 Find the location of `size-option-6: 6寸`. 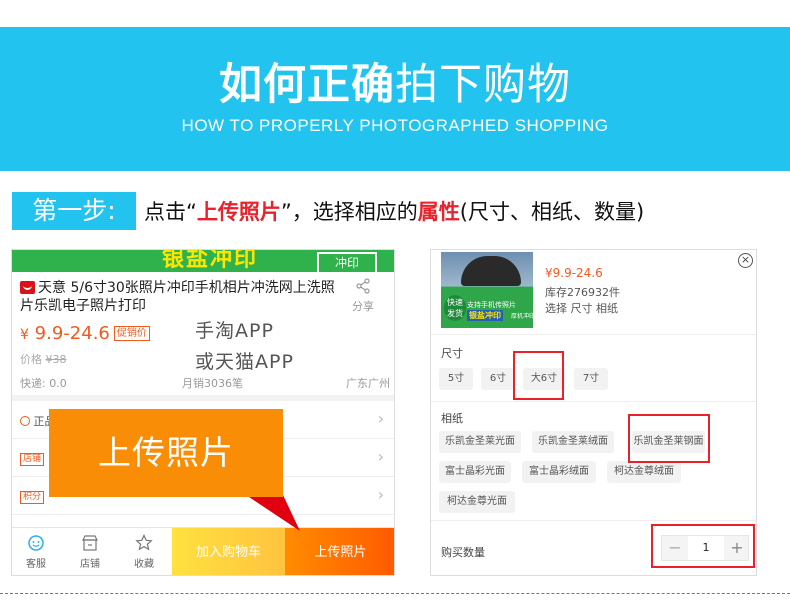

size-option-6: 6寸 is located at coordinates (498, 379).